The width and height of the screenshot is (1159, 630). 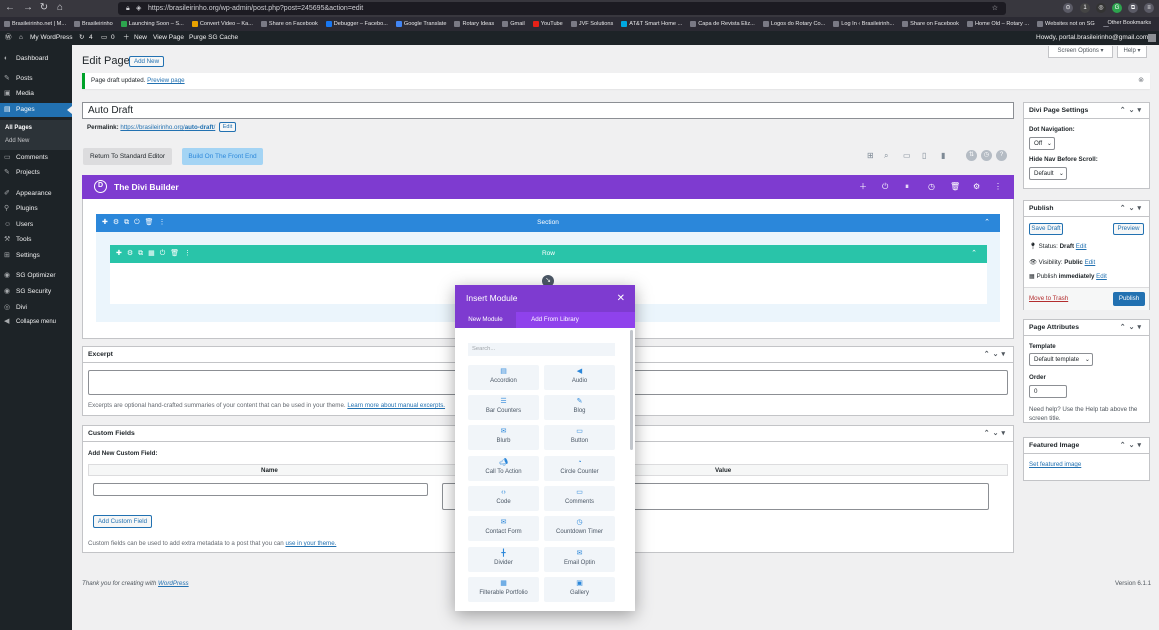 I want to click on row-controls: ✚⚙⧉▦⏻🗑︎⋮, so click(x=156, y=254).